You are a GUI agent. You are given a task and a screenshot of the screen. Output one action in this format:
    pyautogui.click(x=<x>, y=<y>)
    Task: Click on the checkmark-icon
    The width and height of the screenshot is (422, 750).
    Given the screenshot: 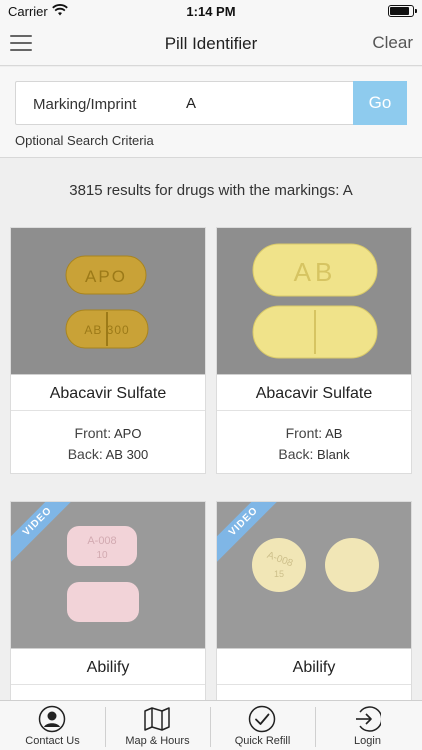 What is the action you would take?
    pyautogui.click(x=262, y=719)
    